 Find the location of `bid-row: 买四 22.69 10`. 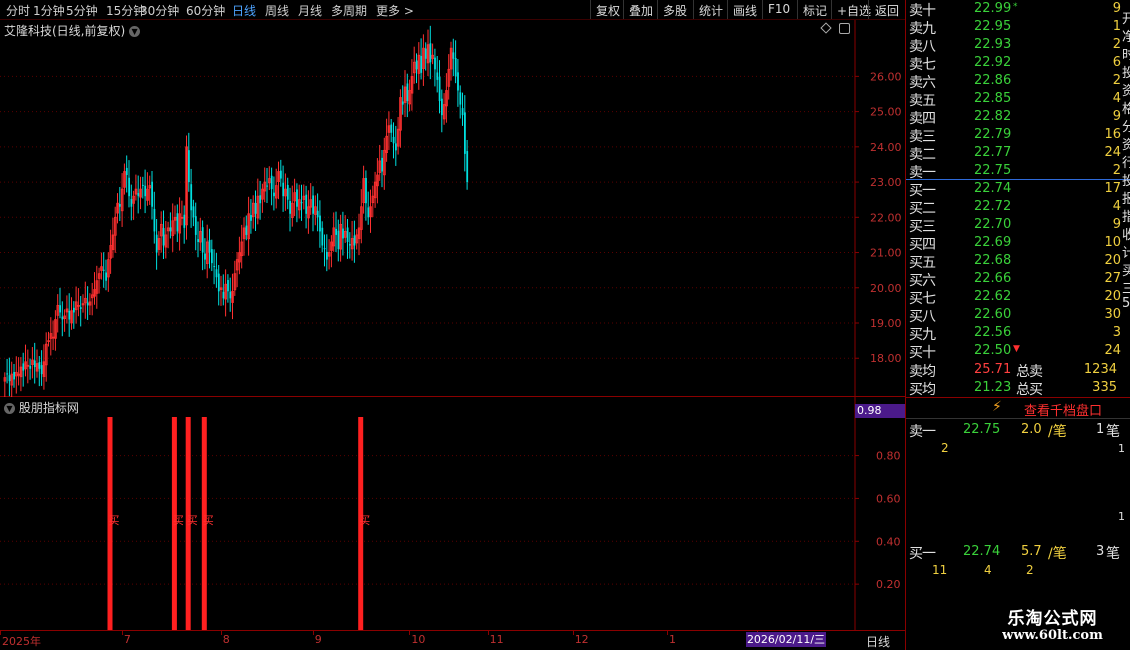

bid-row: 买四 22.69 10 is located at coordinates (1013, 243).